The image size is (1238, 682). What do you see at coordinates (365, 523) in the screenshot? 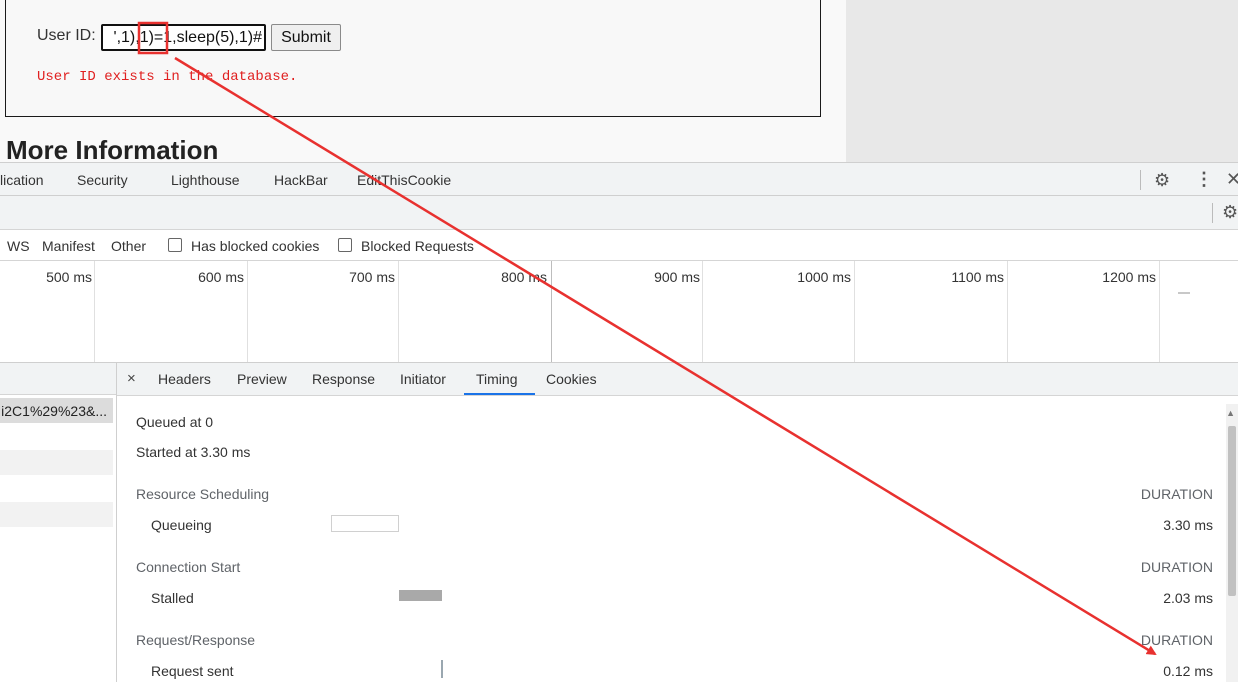
I see `queueing-bar` at bounding box center [365, 523].